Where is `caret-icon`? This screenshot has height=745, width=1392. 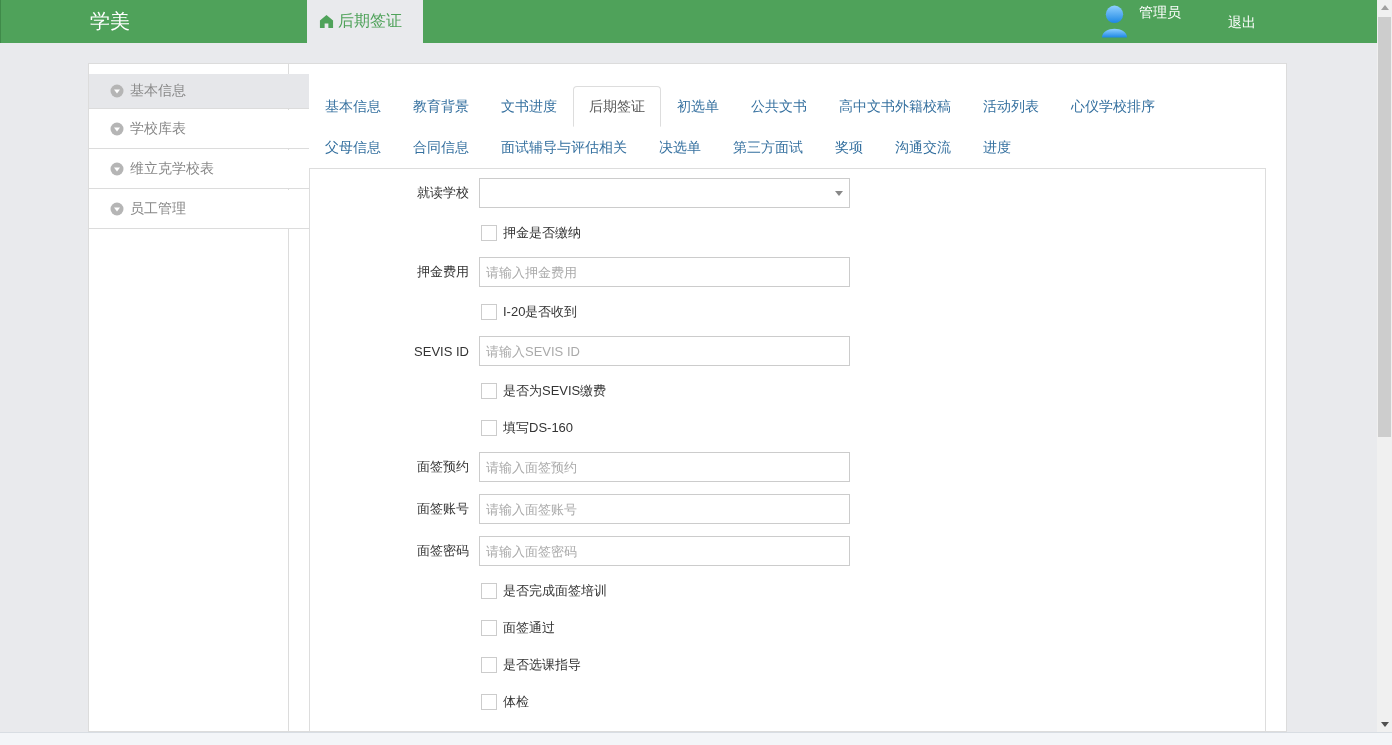 caret-icon is located at coordinates (839, 193).